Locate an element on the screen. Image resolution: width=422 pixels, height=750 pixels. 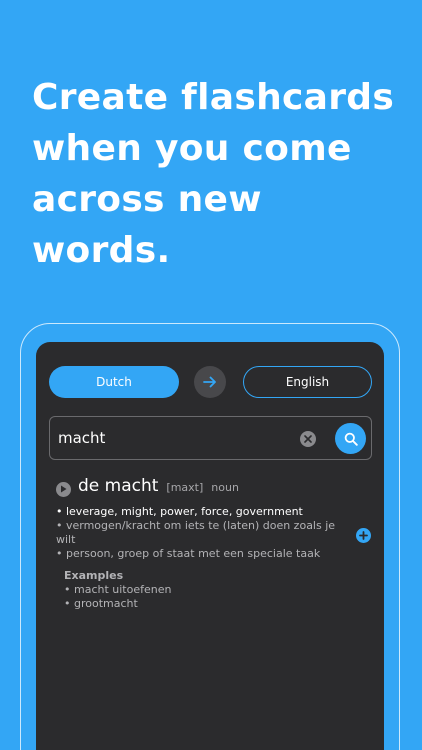
clear-icon is located at coordinates (308, 439).